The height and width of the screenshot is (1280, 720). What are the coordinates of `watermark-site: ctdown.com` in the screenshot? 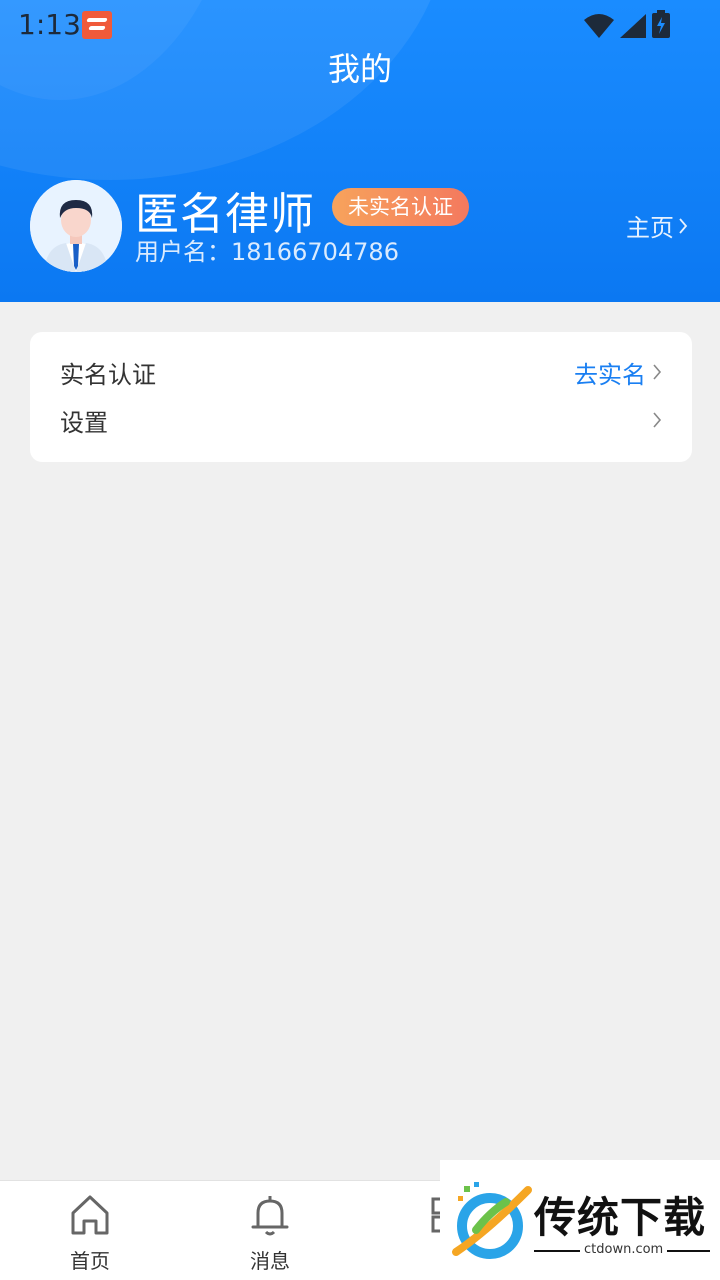 It's located at (624, 1249).